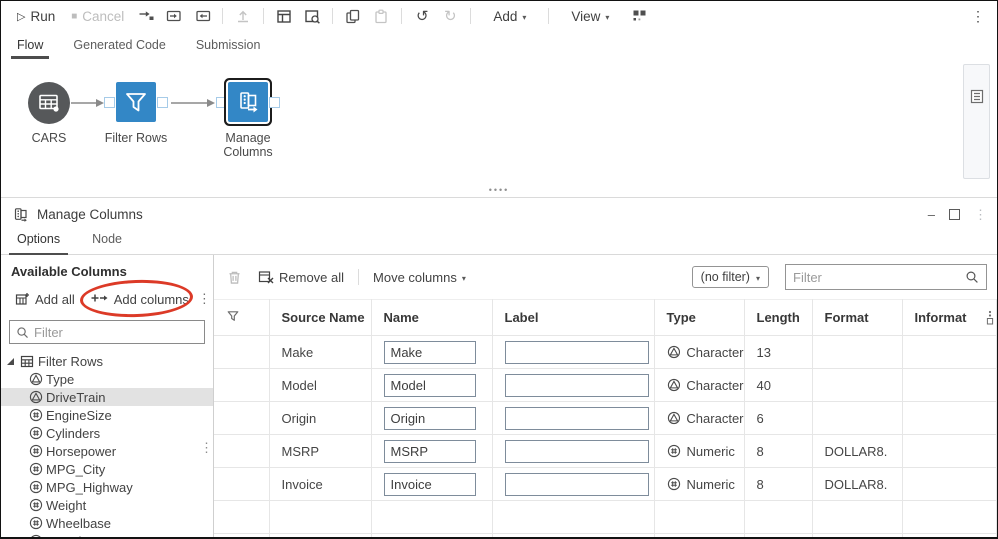 This screenshot has width=998, height=539. What do you see at coordinates (38, 243) in the screenshot?
I see `tab-options: Options` at bounding box center [38, 243].